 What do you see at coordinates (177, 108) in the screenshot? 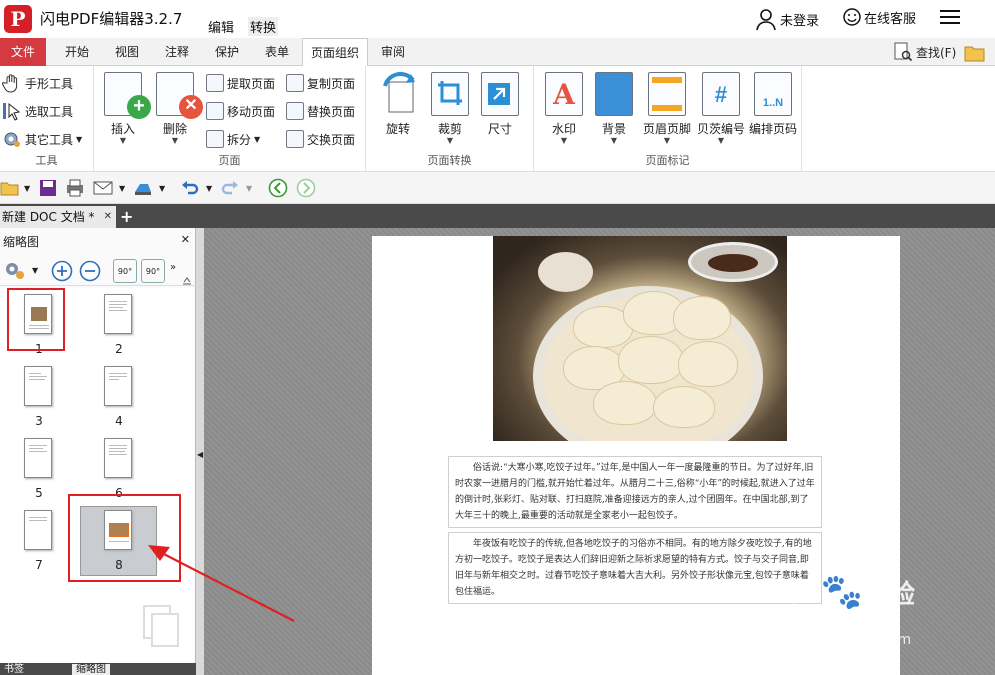
I see `delete-page-button: ✕ 删除 ▼` at bounding box center [177, 108].